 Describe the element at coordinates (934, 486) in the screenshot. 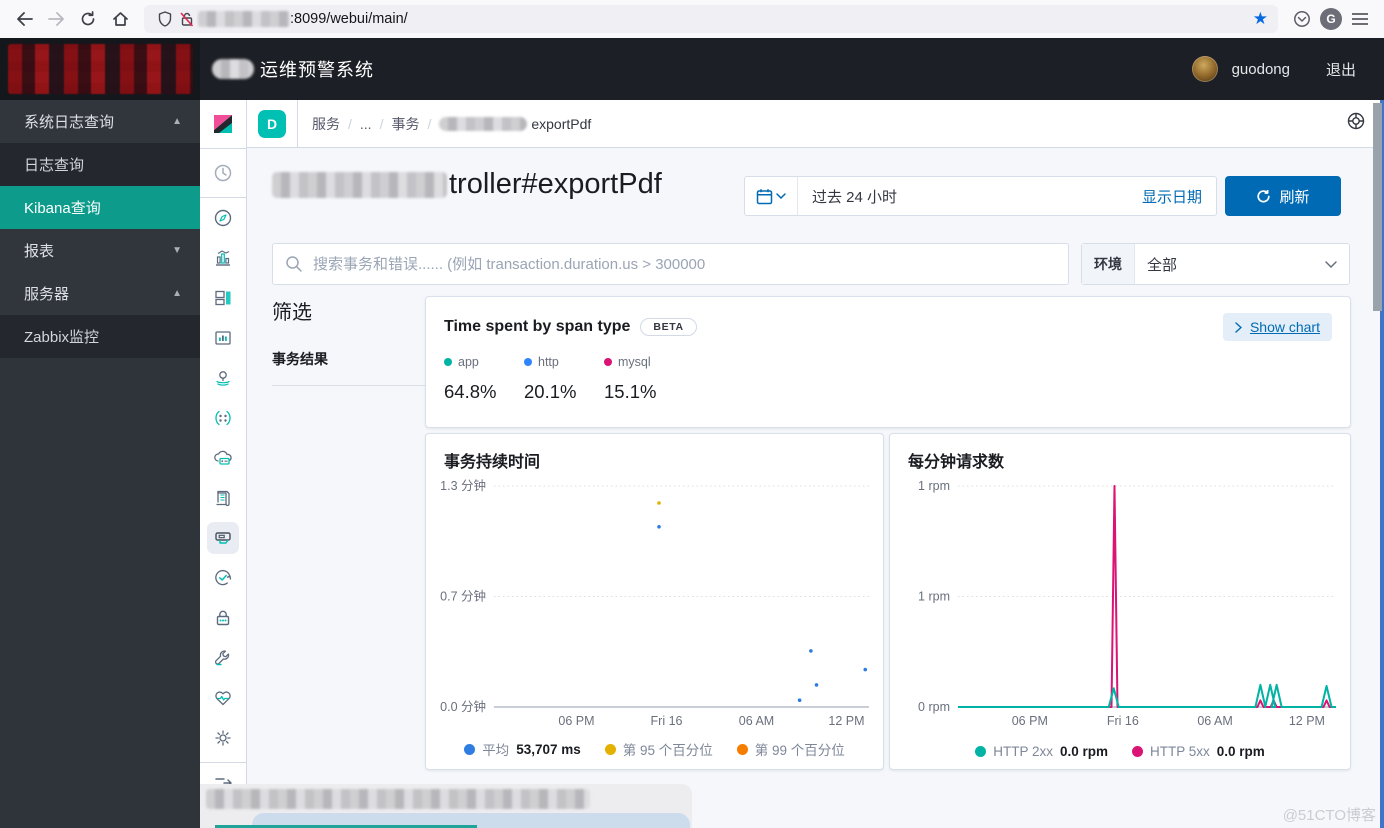

I see `svg-text: 1 rpm` at that location.